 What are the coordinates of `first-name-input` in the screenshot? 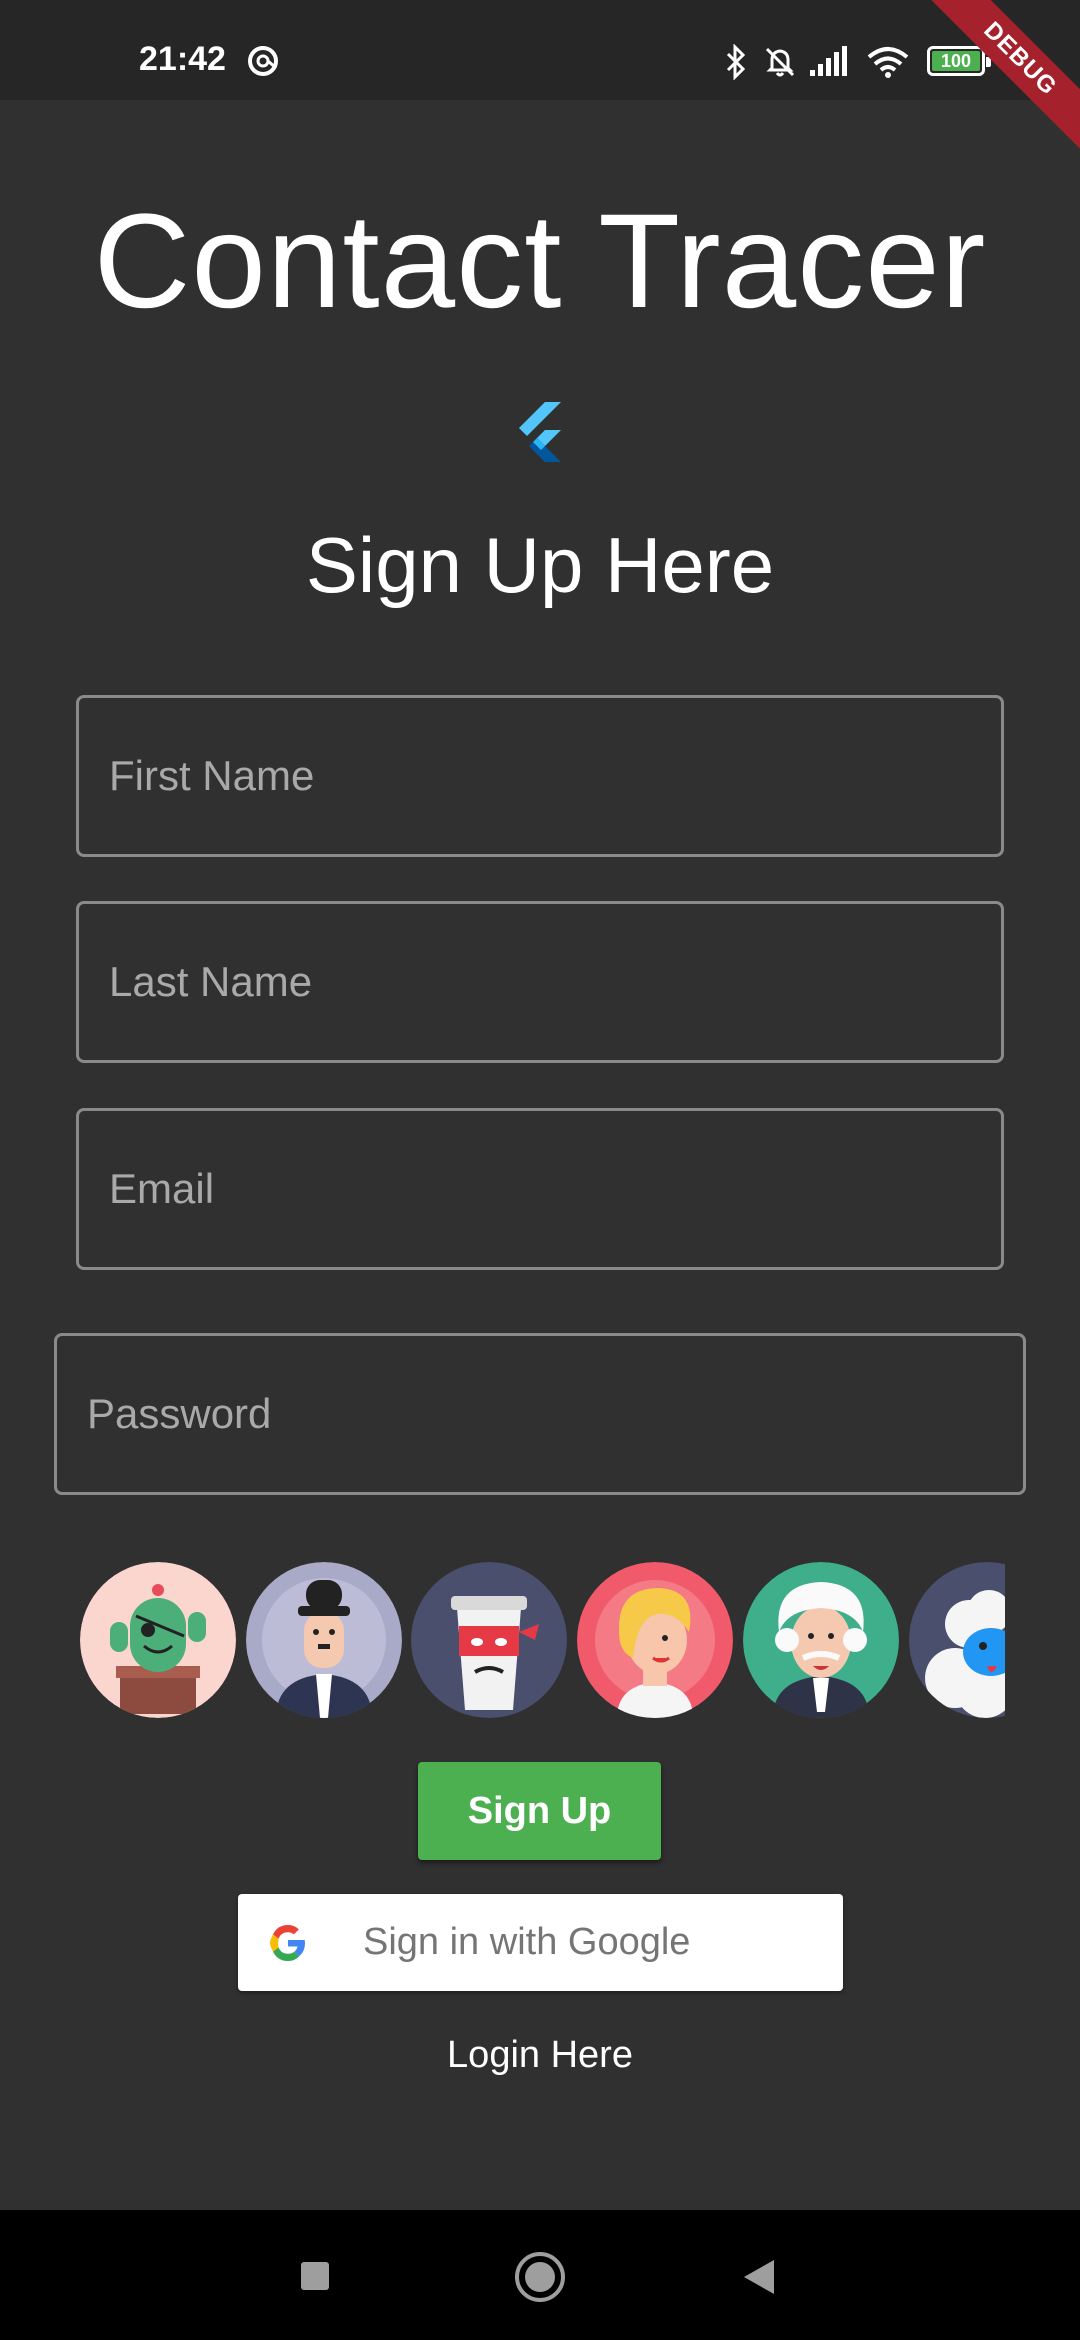 It's located at (540, 776).